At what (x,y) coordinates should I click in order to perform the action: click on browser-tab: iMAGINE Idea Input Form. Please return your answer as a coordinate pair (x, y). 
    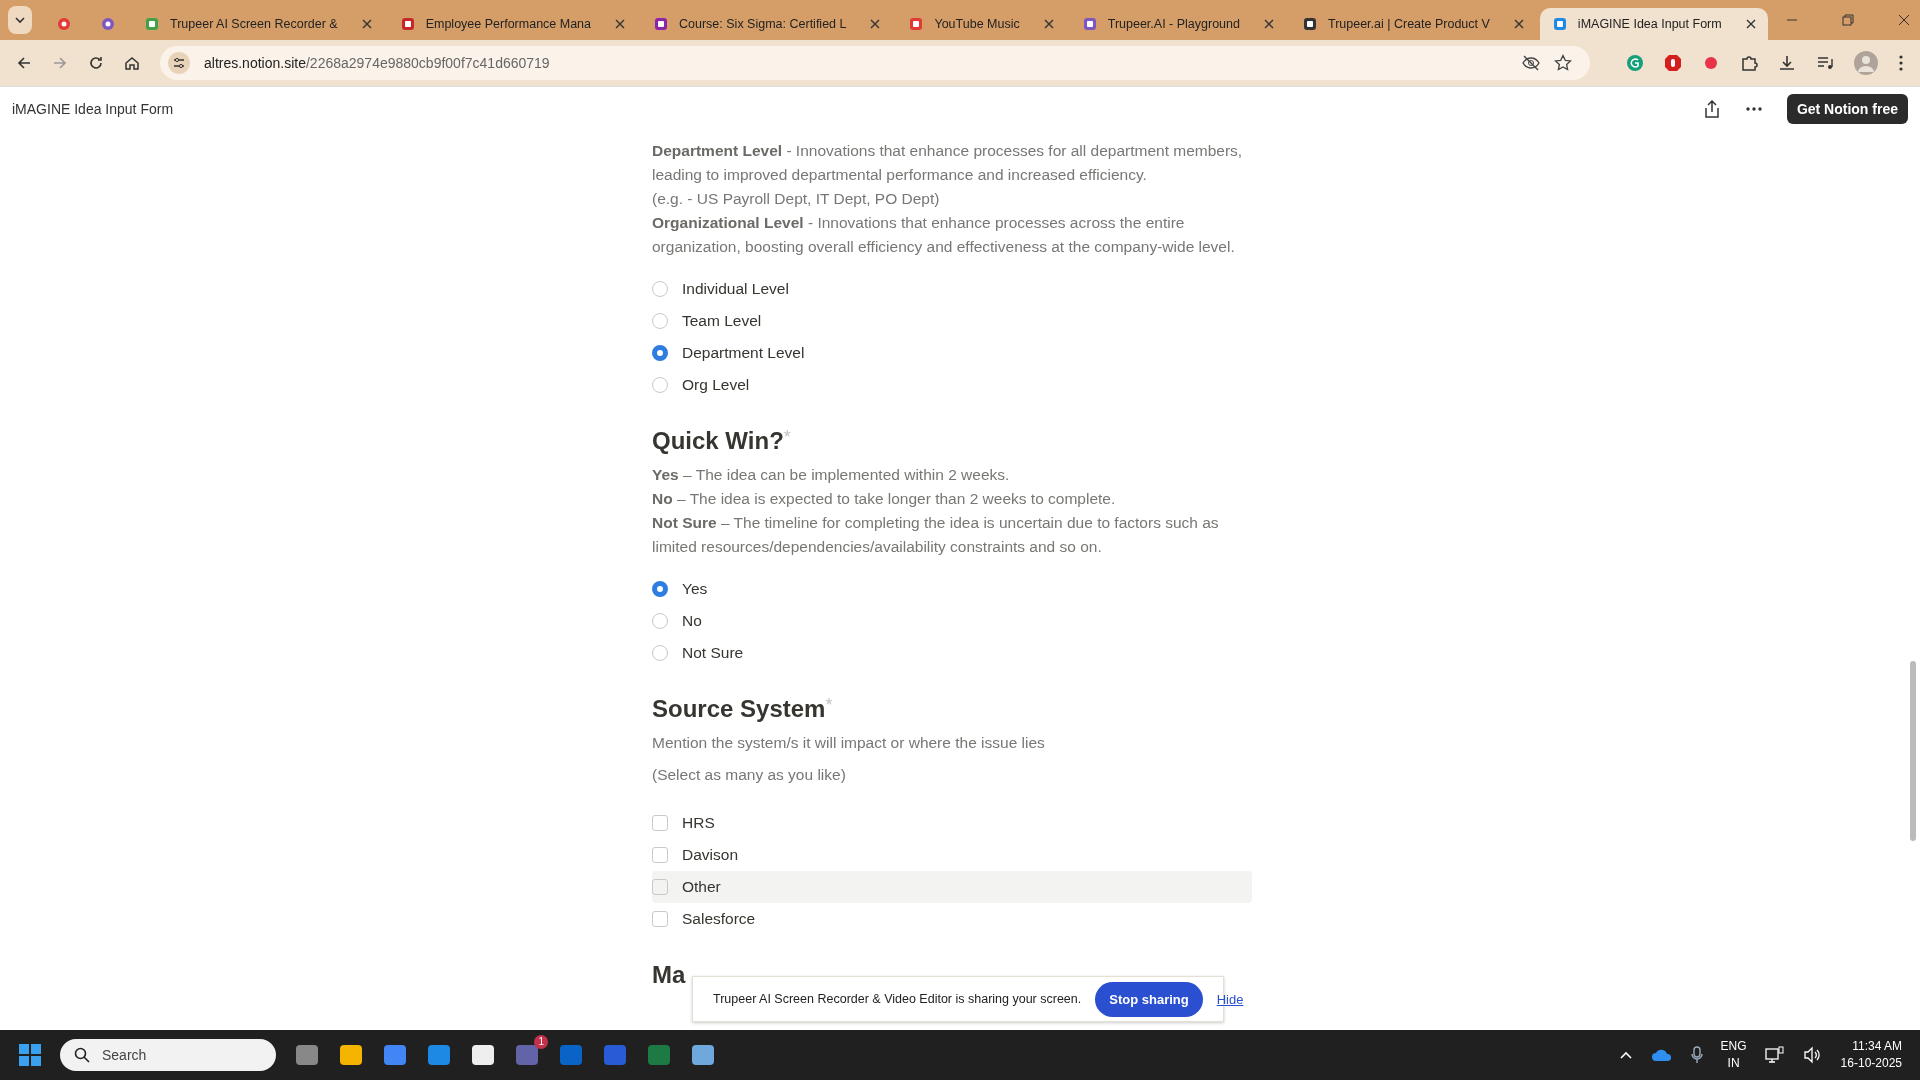
    Looking at the image, I should click on (1653, 24).